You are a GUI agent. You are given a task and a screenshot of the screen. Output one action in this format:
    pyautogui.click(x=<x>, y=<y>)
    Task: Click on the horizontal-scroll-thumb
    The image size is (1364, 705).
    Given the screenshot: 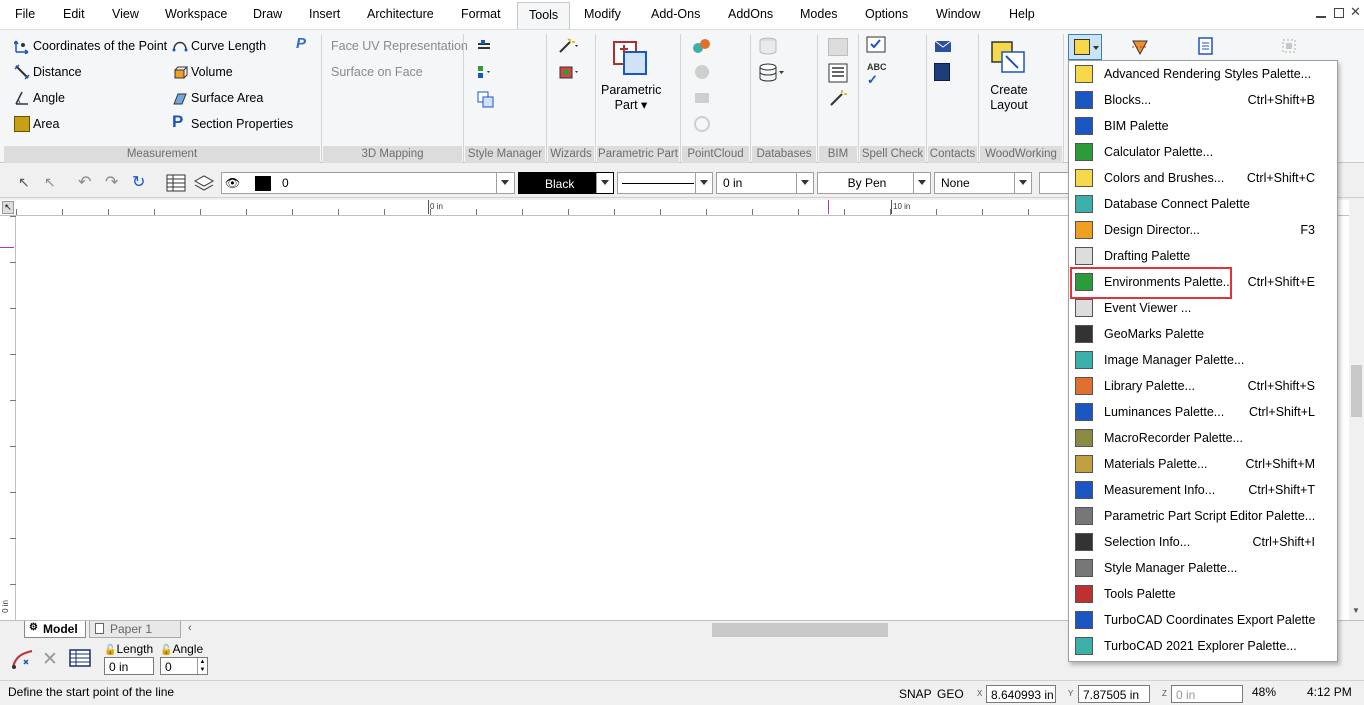 What is the action you would take?
    pyautogui.click(x=800, y=630)
    